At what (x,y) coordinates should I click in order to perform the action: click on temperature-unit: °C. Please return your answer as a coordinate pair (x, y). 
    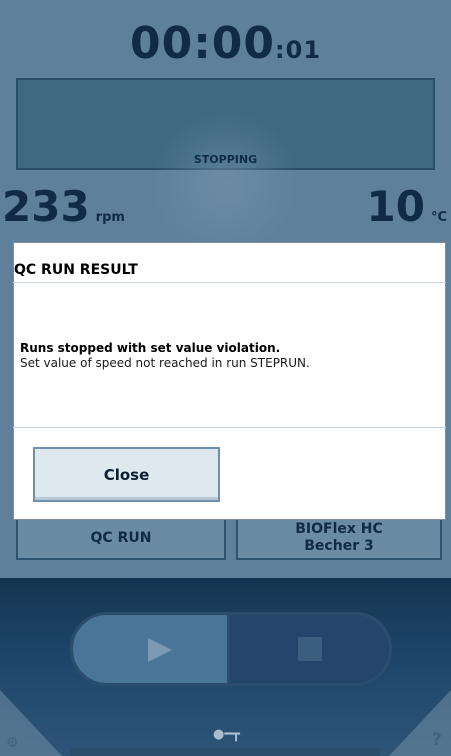
    Looking at the image, I should click on (438, 217).